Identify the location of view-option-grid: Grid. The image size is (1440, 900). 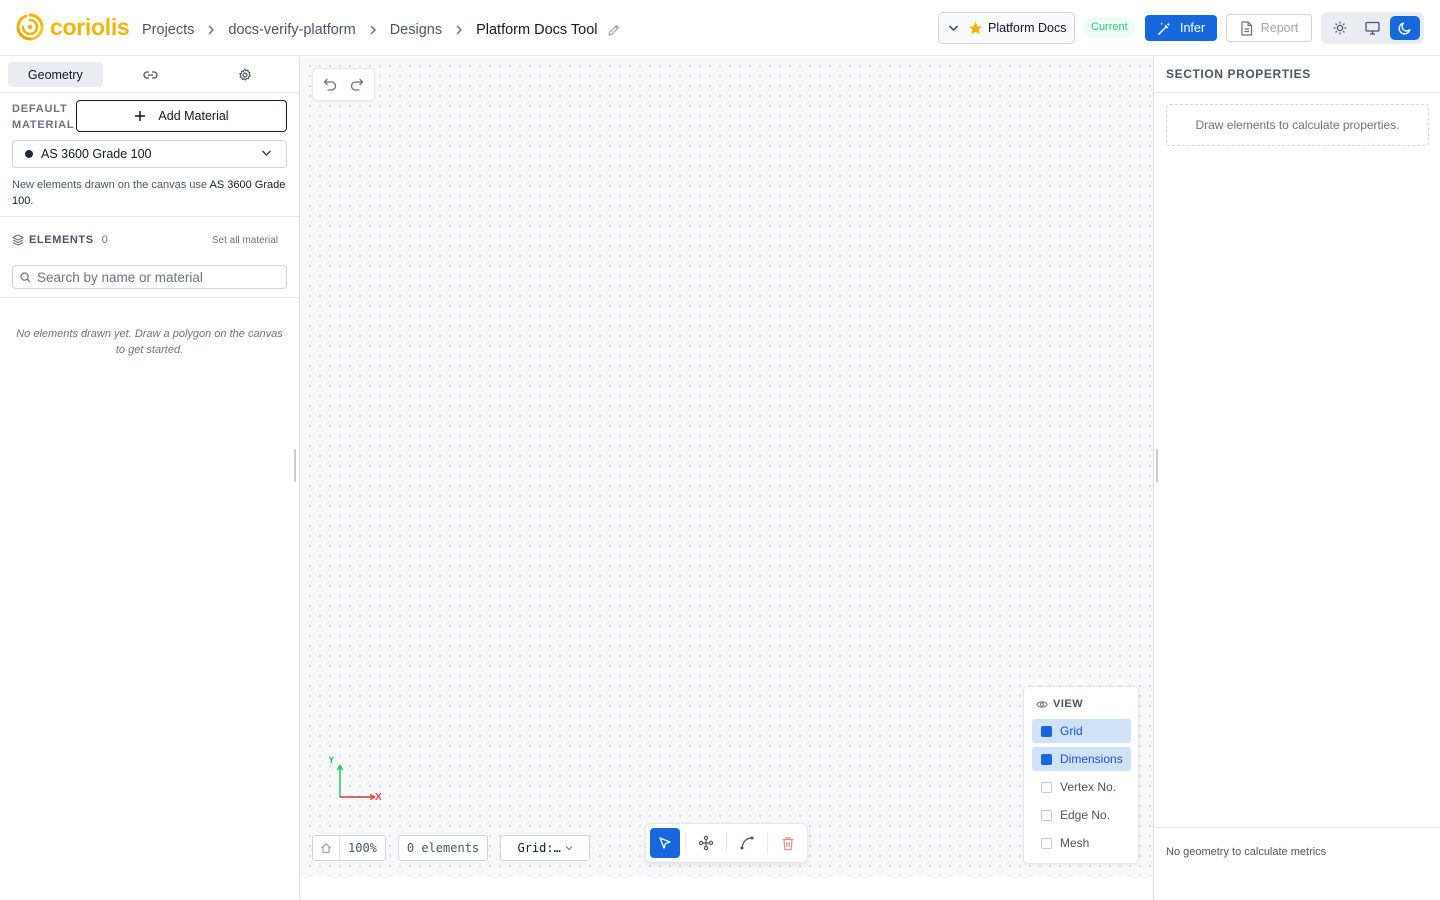
(1081, 731).